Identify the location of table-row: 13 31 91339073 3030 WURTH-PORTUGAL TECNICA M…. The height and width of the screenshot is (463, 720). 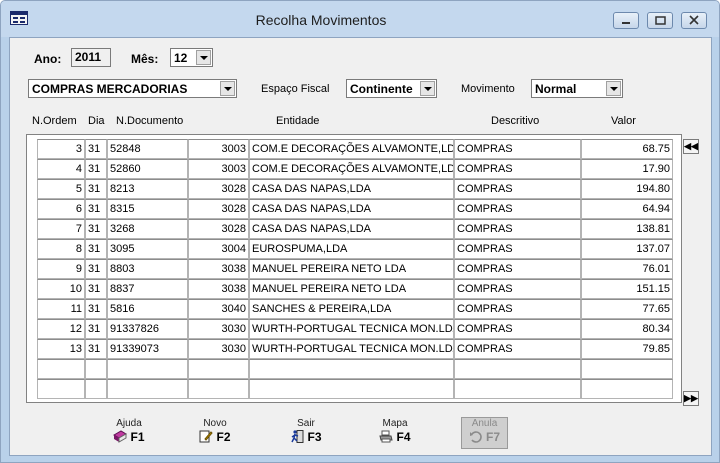
(354, 349).